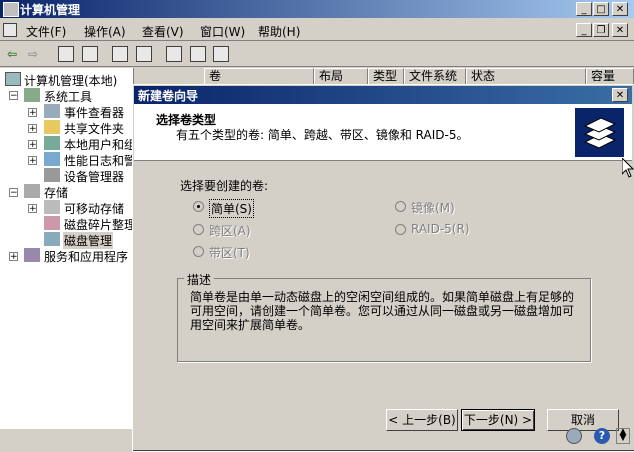  Describe the element at coordinates (602, 436) in the screenshot. I see `help-tray-icon: ?` at that location.